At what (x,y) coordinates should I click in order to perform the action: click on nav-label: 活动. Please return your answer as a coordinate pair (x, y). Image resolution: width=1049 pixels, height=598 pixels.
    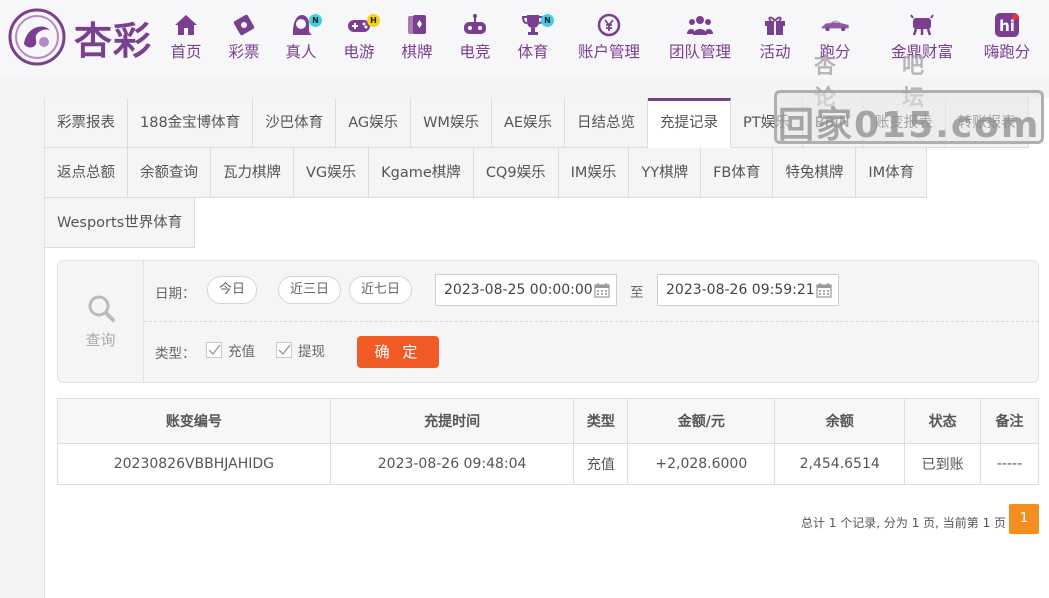
    Looking at the image, I should click on (775, 52).